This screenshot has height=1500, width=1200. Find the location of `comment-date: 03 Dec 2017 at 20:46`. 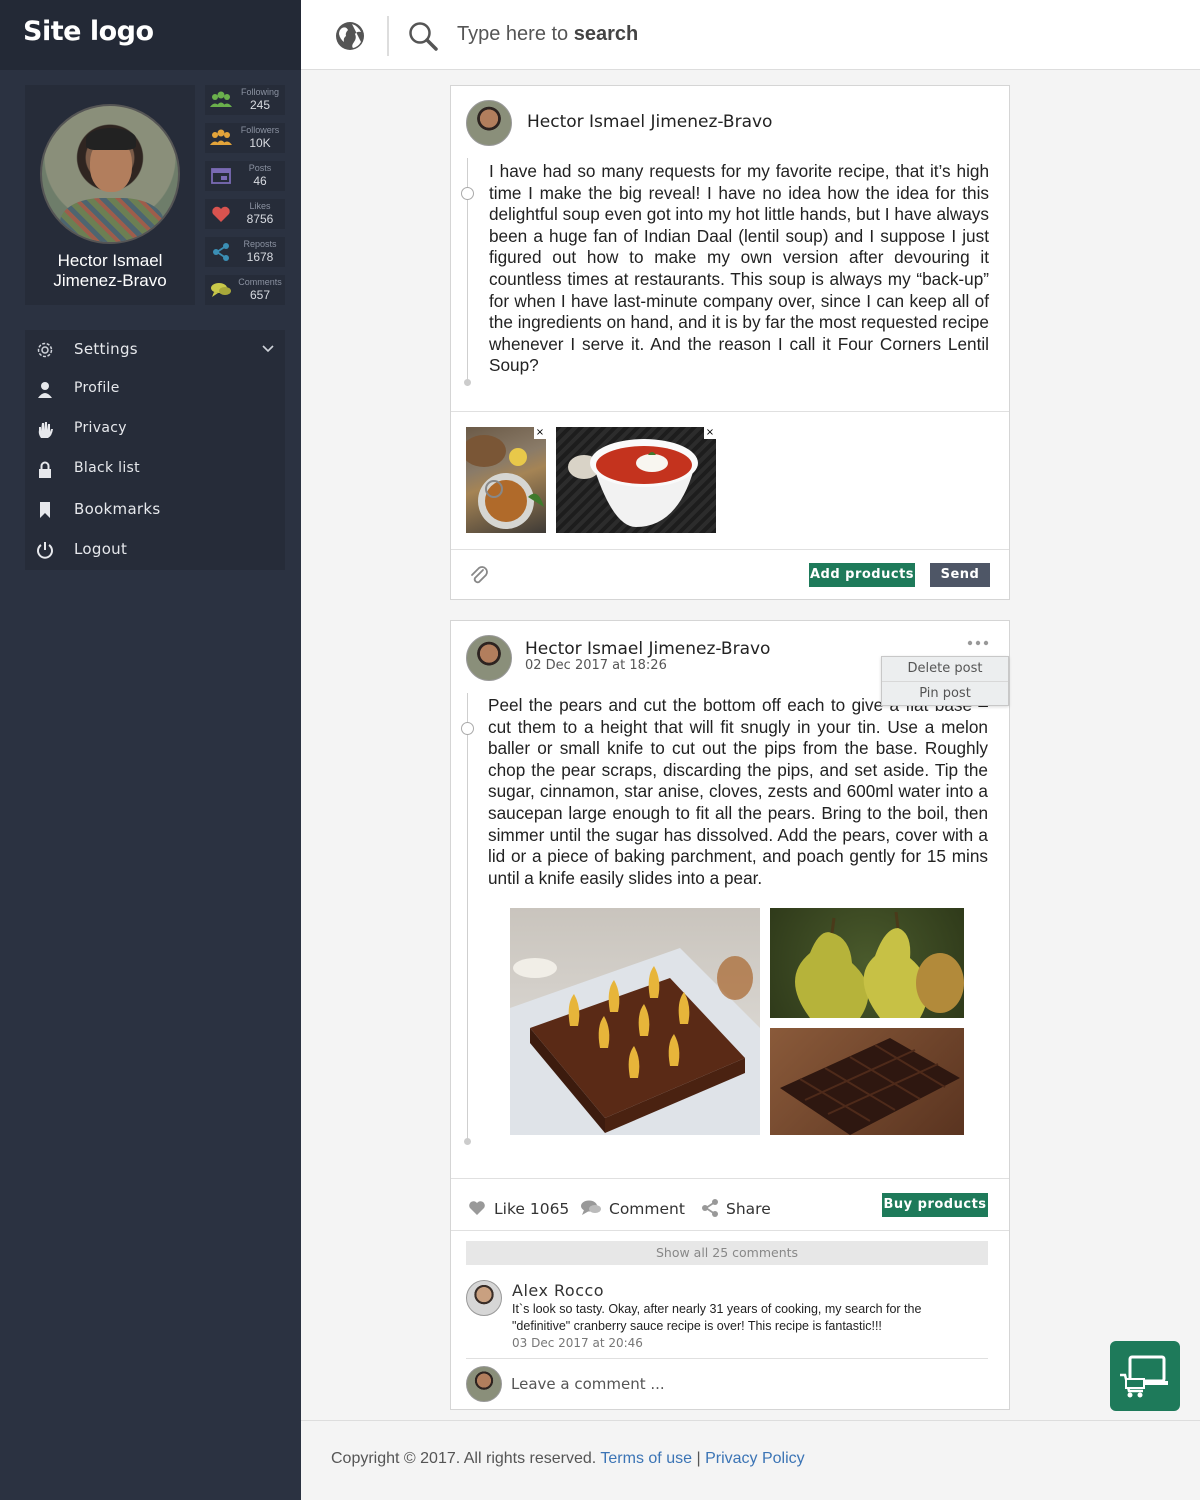

comment-date: 03 Dec 2017 at 20:46 is located at coordinates (577, 1343).